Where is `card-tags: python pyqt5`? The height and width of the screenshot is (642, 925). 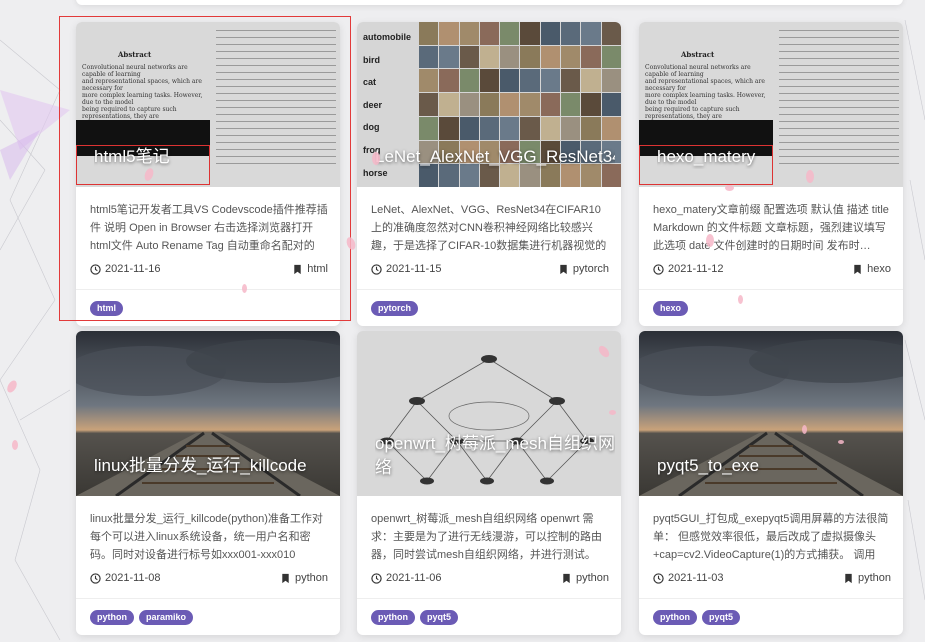
card-tags: python pyqt5 is located at coordinates (771, 617).